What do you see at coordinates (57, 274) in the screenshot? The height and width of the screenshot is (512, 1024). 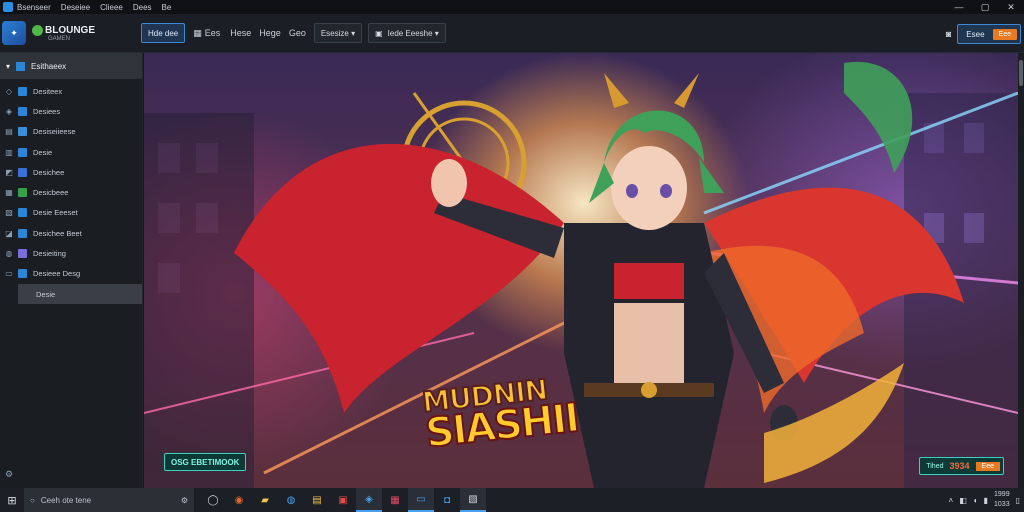 I see `sidebar-item-label: Desieee Desg` at bounding box center [57, 274].